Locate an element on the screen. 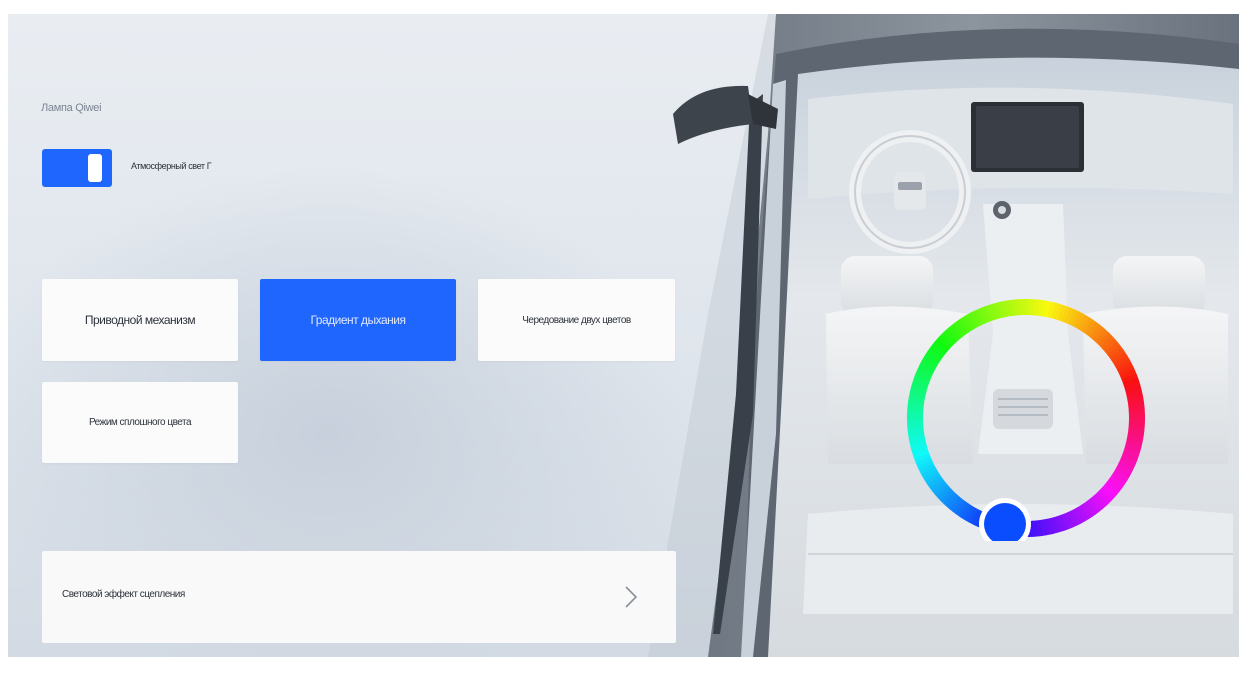 The height and width of the screenshot is (684, 1247). mode-two-color-alternation-button: Чередование двух цветов is located at coordinates (576, 320).